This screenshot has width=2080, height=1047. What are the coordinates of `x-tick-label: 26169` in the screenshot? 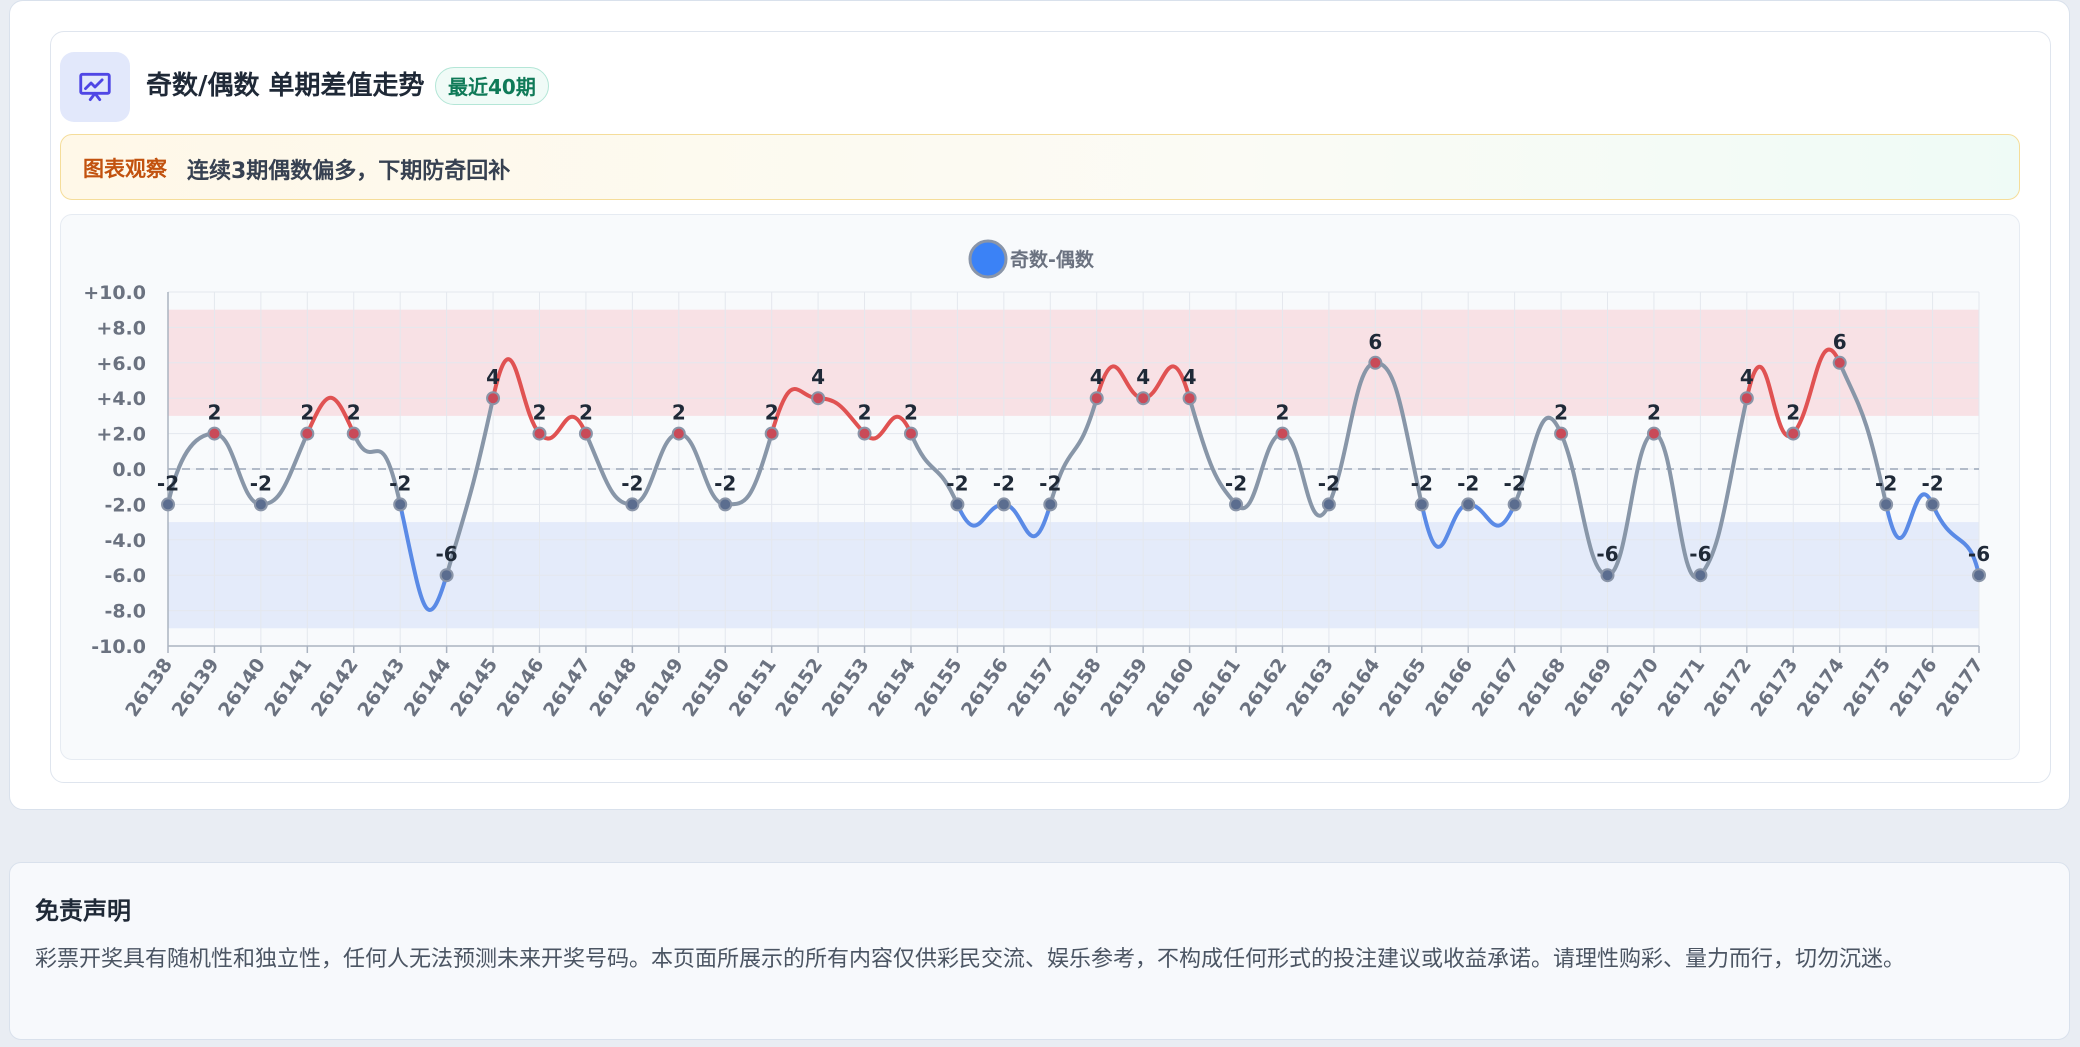 It's located at (1589, 687).